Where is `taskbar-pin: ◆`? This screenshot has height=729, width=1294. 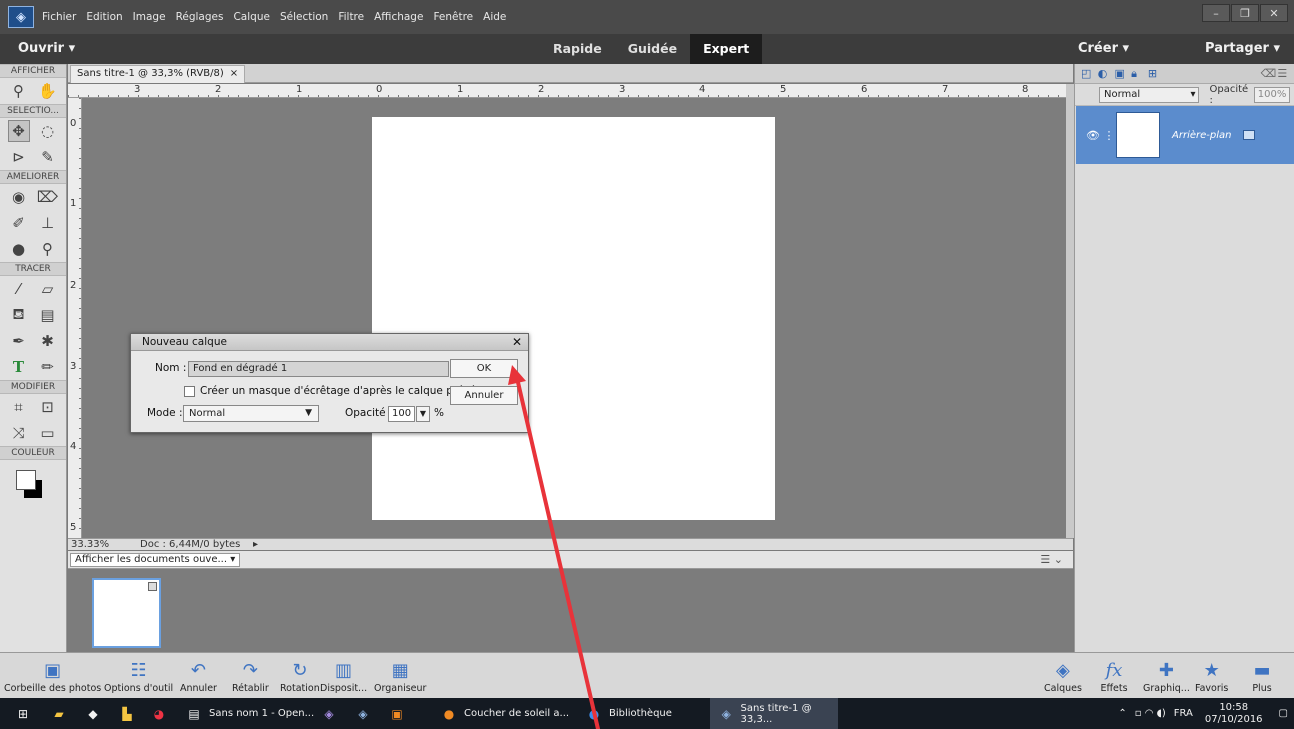
taskbar-pin: ◆ is located at coordinates (96, 713).